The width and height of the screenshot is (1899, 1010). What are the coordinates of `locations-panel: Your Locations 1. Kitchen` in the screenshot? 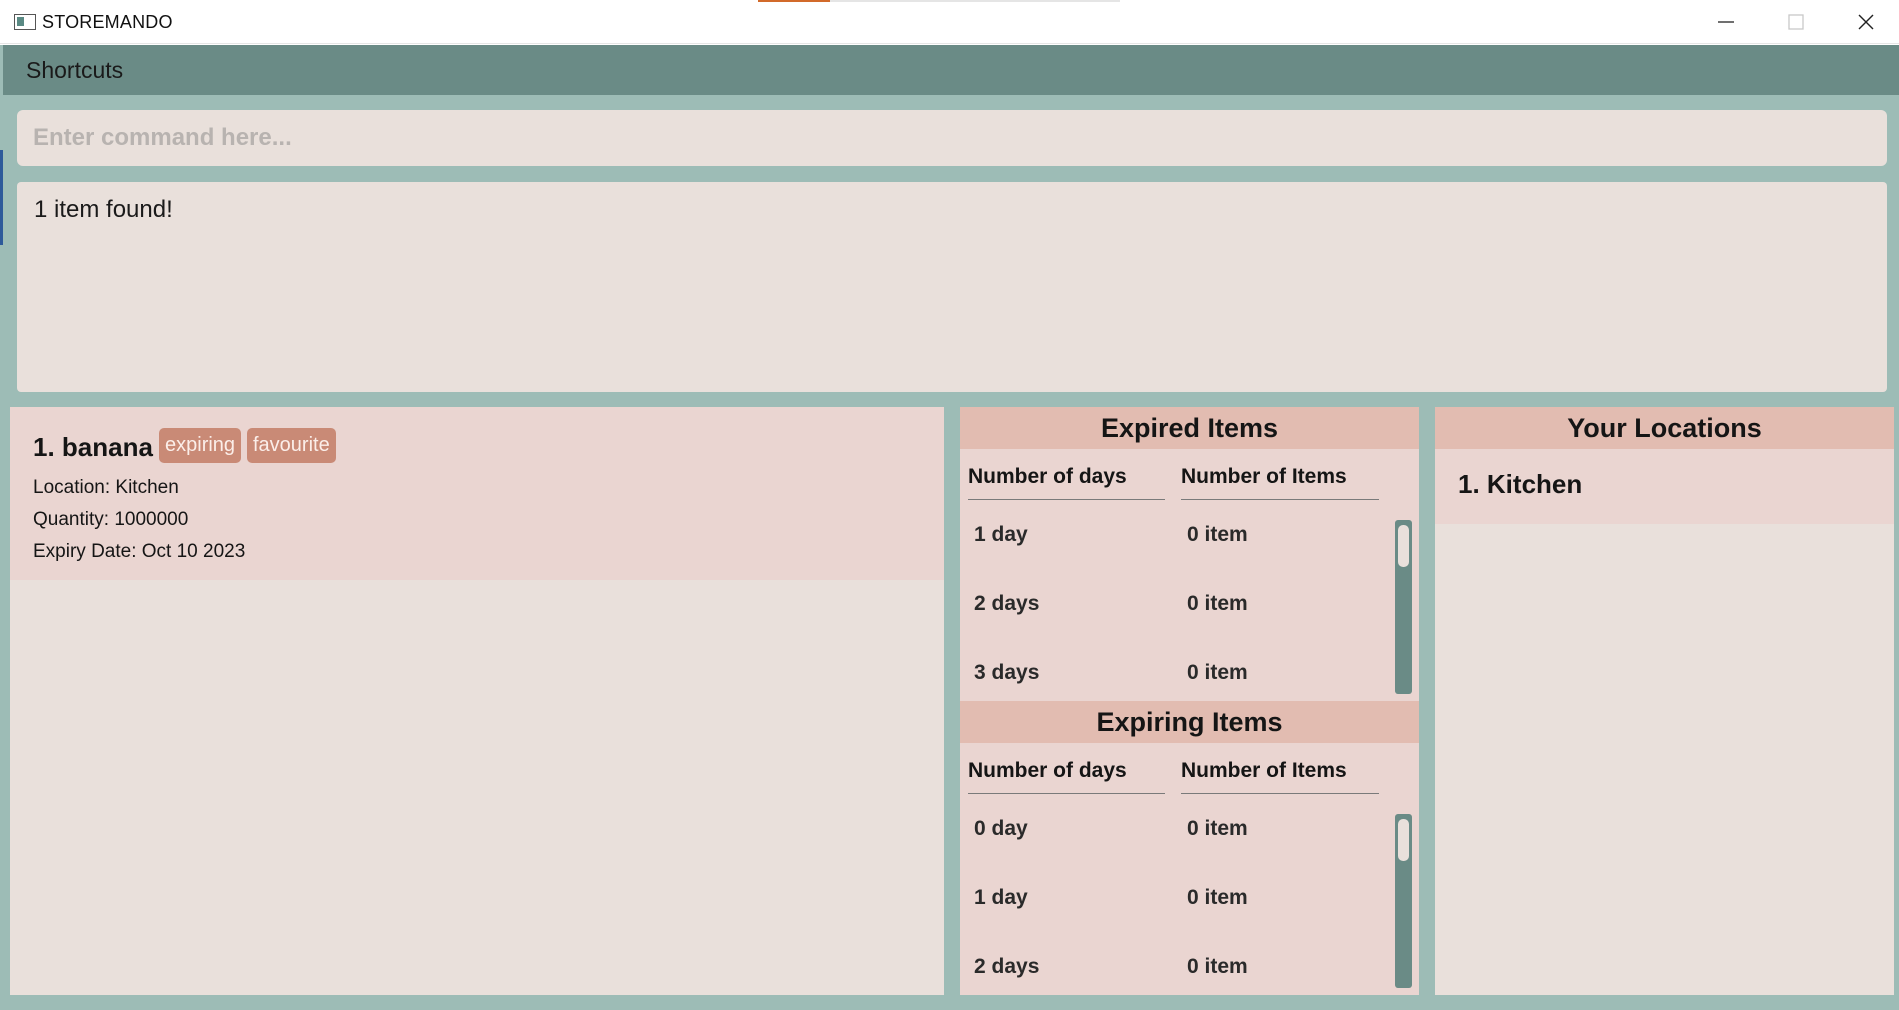 It's located at (1664, 701).